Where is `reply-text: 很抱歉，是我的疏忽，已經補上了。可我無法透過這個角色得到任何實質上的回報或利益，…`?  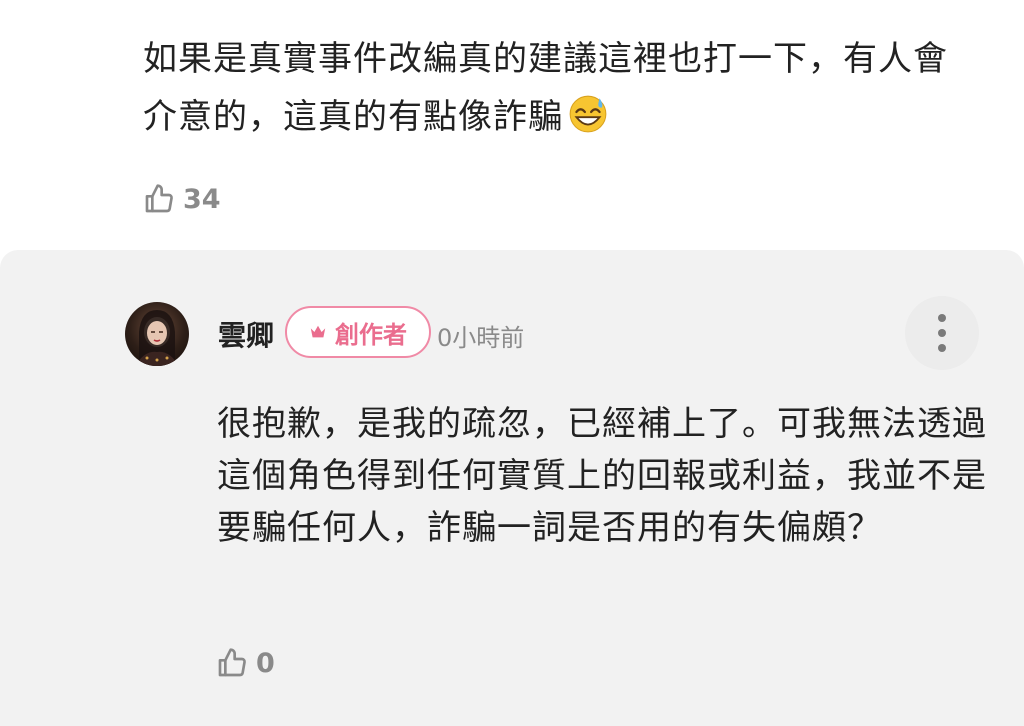
reply-text: 很抱歉，是我的疏忽，已經補上了。可我無法透過這個角色得到任何實質上的回報或利益，… is located at coordinates (602, 476).